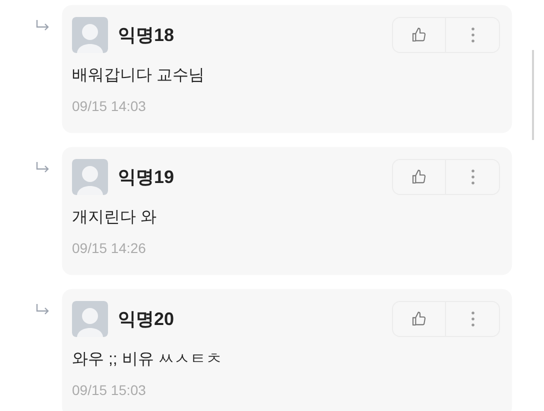 Image resolution: width=544 pixels, height=411 pixels. Describe the element at coordinates (139, 76) in the screenshot. I see `comment-text: 배워갑니다 교수님` at that location.